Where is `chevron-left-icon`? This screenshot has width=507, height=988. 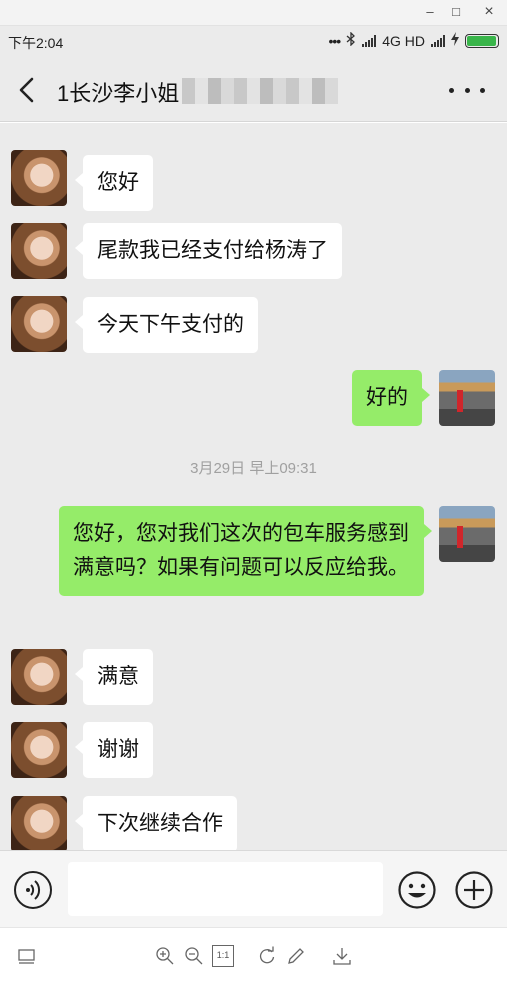 chevron-left-icon is located at coordinates (28, 90).